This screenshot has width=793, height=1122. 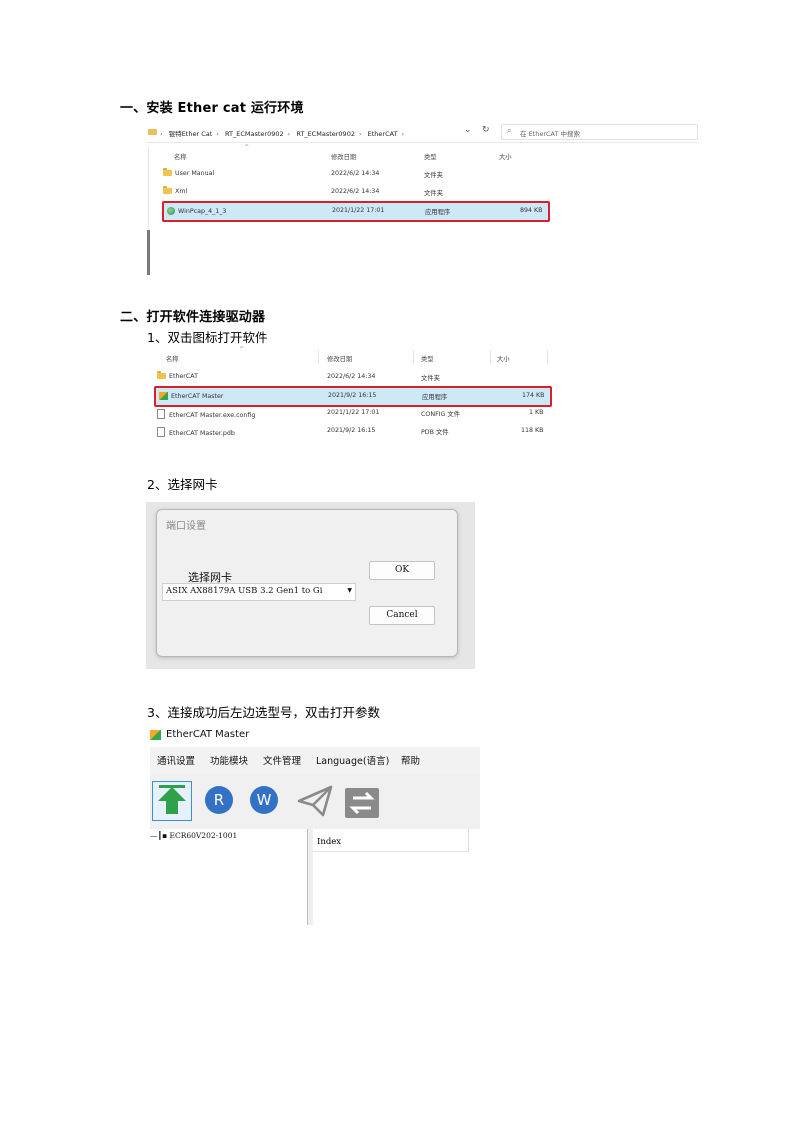 I want to click on dialog-title: 端口设置, so click(x=186, y=526).